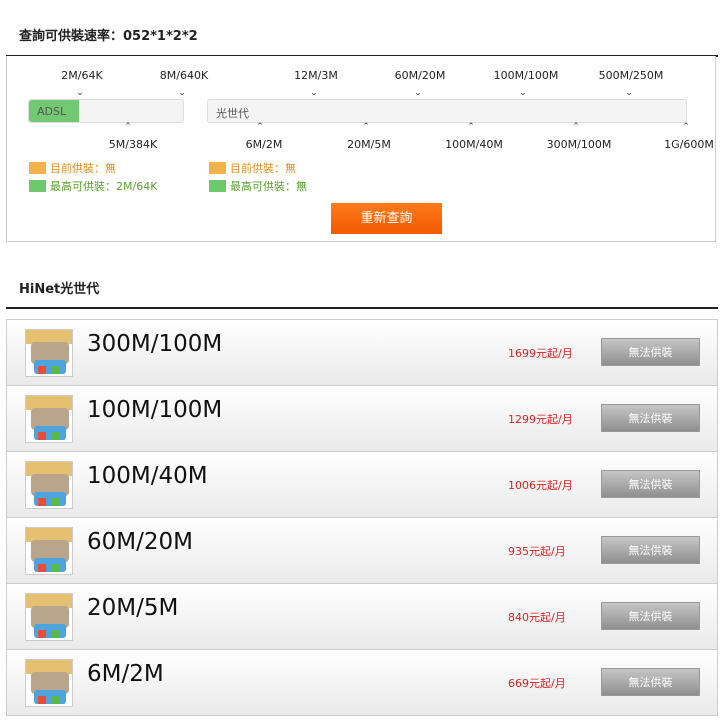 The height and width of the screenshot is (724, 720). I want to click on plan-name: 100M/40M, so click(147, 476).